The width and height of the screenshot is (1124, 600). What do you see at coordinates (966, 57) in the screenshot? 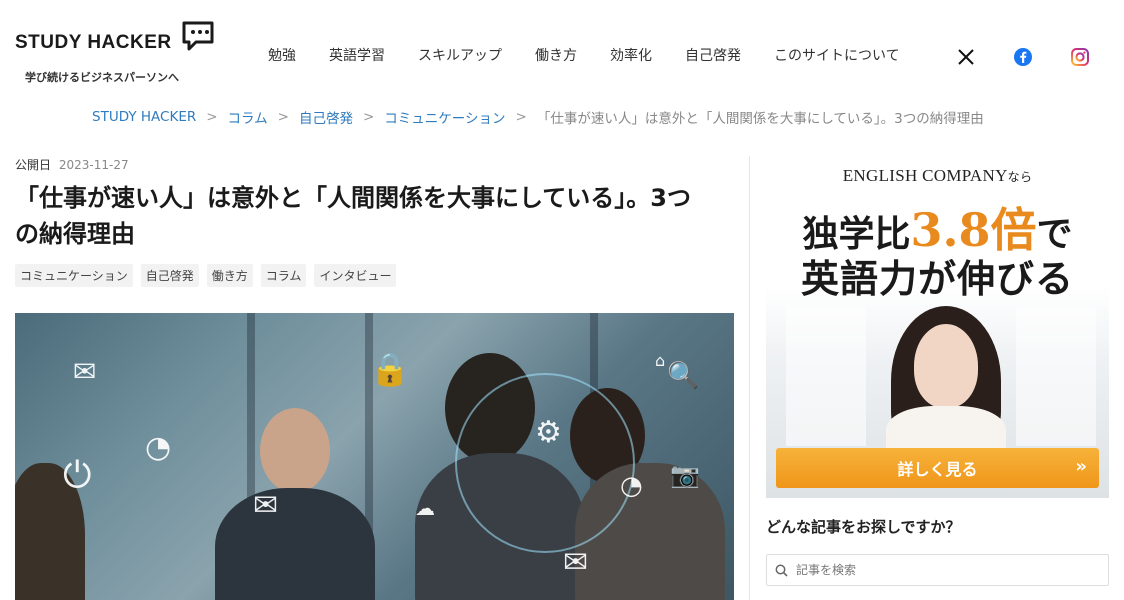
I see `x-icon` at bounding box center [966, 57].